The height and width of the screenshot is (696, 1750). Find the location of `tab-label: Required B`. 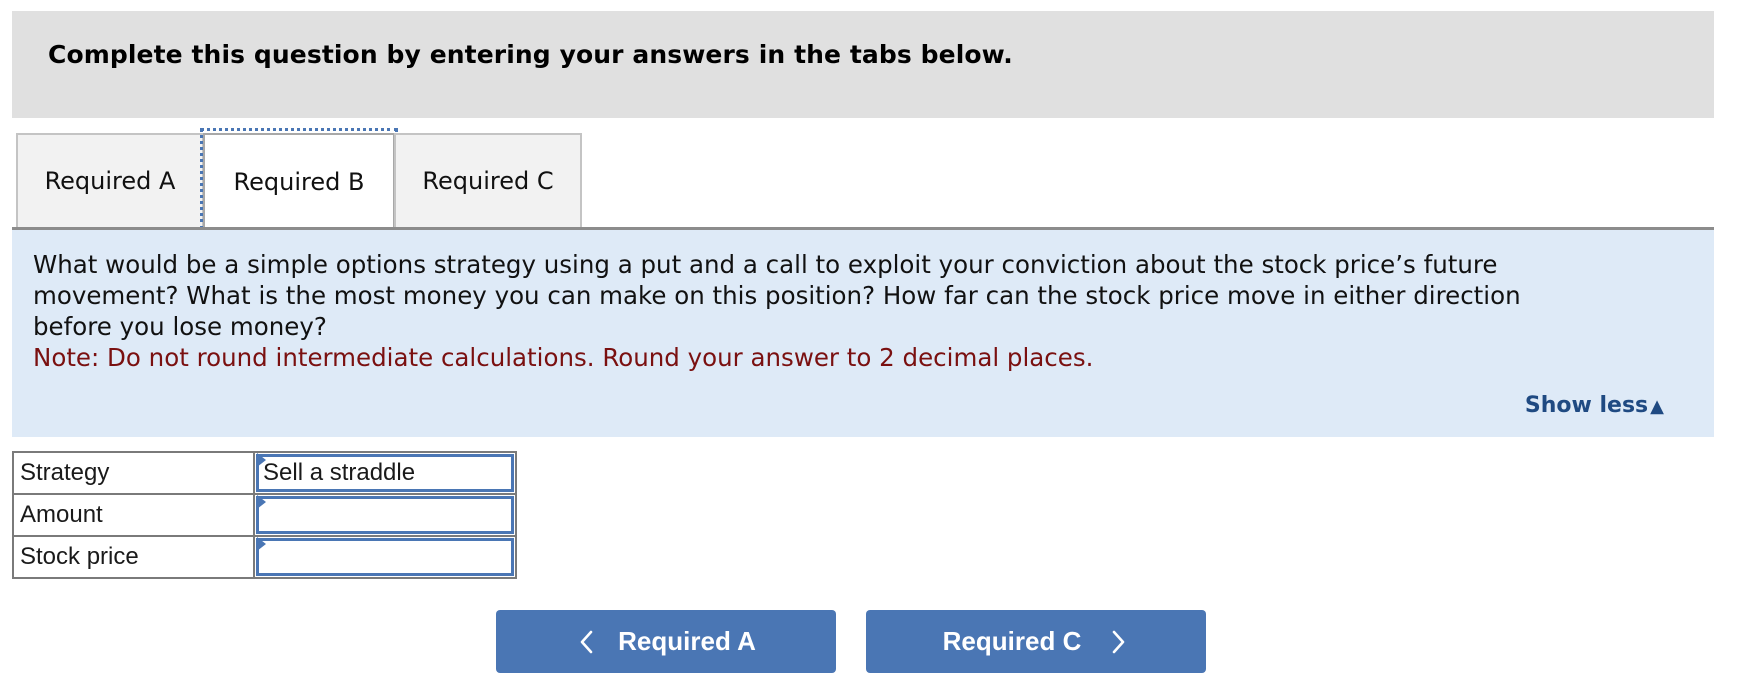

tab-label: Required B is located at coordinates (299, 182).